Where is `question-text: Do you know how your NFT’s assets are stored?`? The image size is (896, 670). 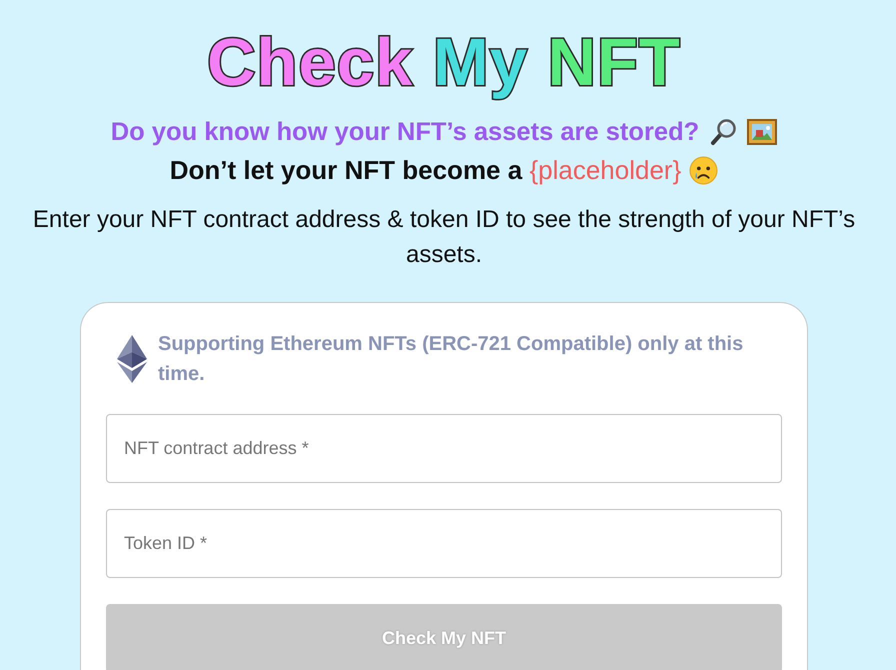
question-text: Do you know how your NFT’s assets are stored? is located at coordinates (405, 132).